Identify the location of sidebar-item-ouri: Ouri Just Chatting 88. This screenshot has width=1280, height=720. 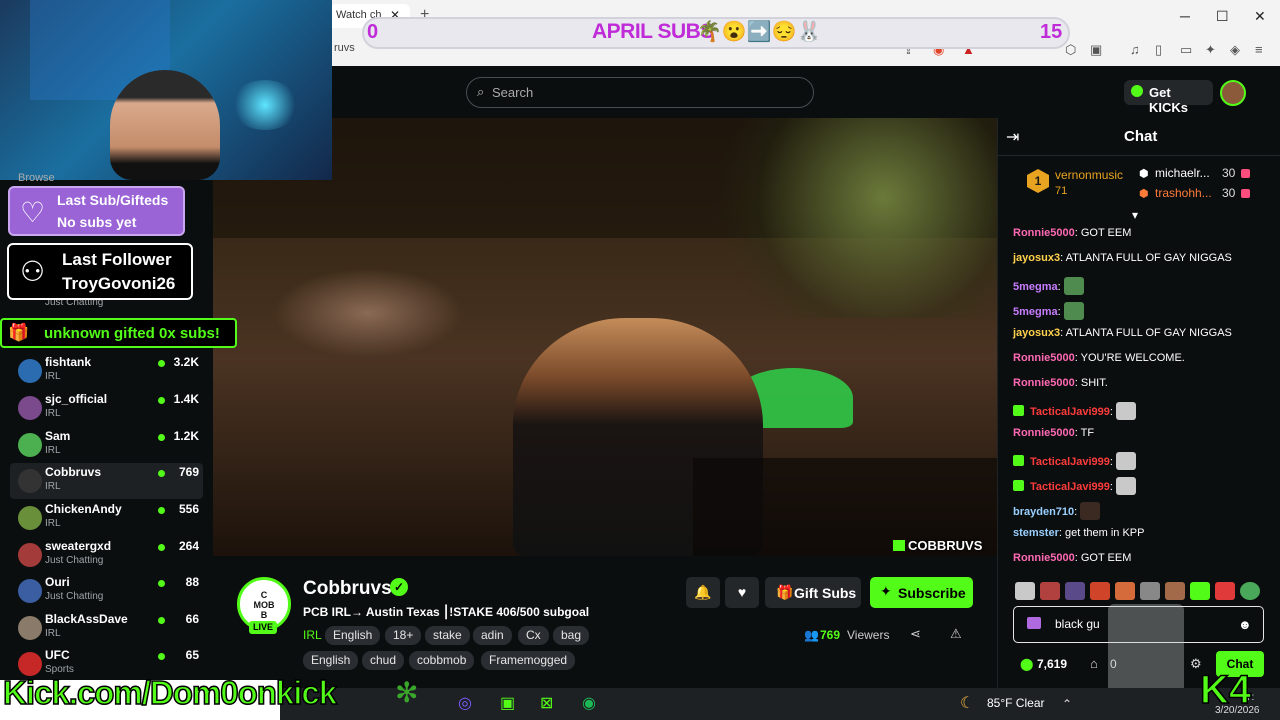
(106, 591).